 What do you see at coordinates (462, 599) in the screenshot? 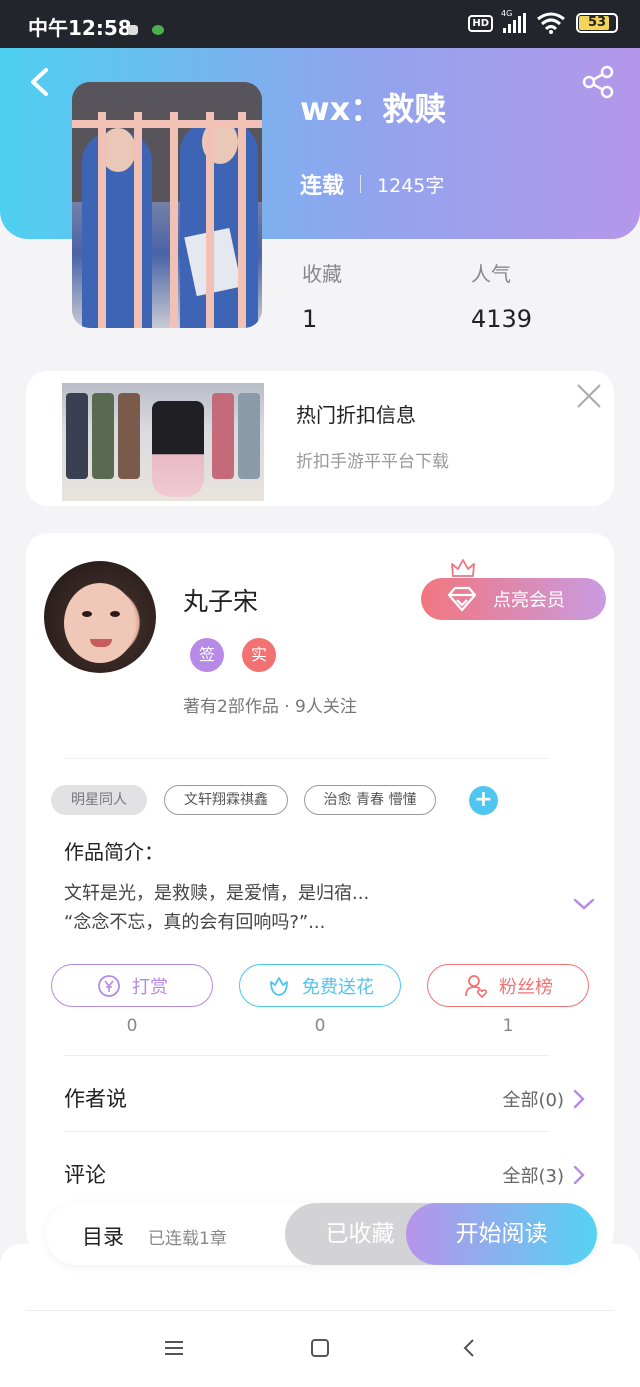
I see `diamond-icon` at bounding box center [462, 599].